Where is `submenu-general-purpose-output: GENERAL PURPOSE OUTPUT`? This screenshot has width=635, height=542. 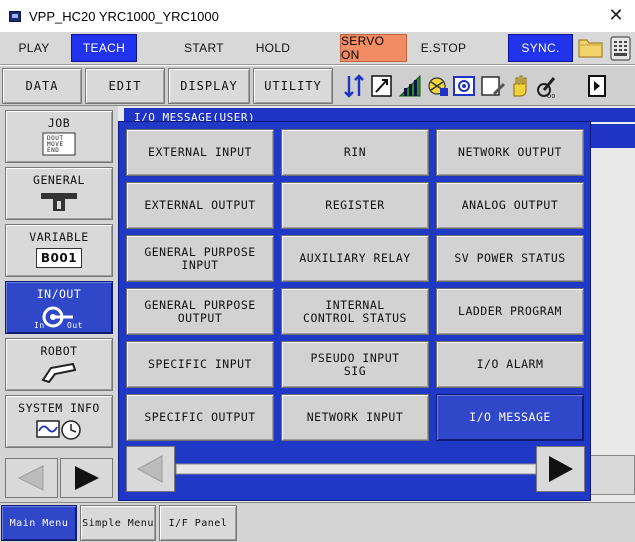 submenu-general-purpose-output: GENERAL PURPOSE OUTPUT is located at coordinates (200, 311).